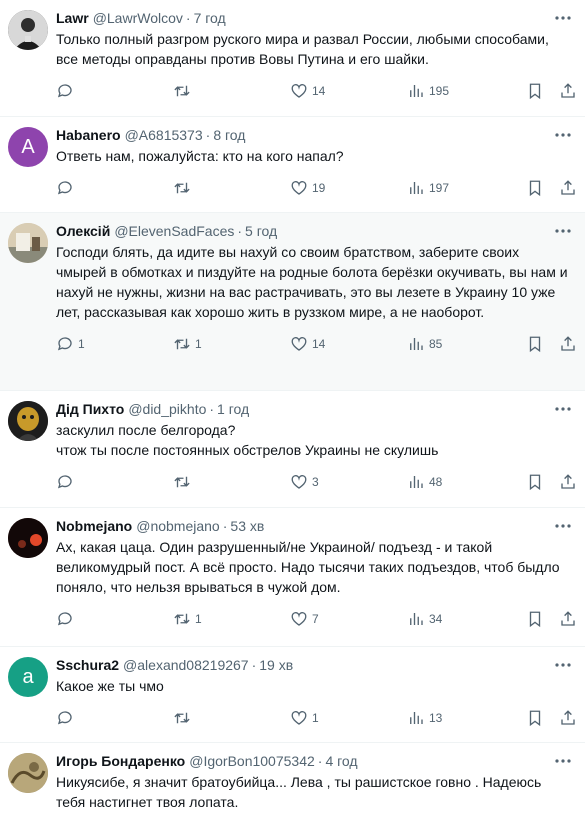  I want to click on avatar: a, so click(28, 677).